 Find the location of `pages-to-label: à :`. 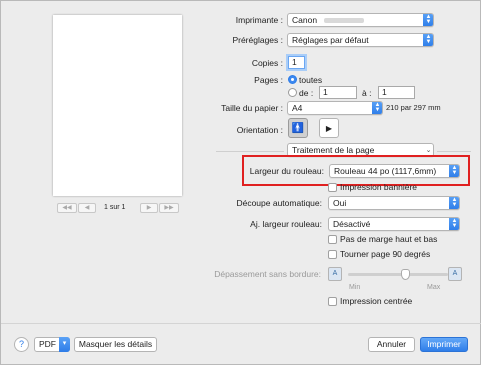

pages-to-label: à : is located at coordinates (367, 93).